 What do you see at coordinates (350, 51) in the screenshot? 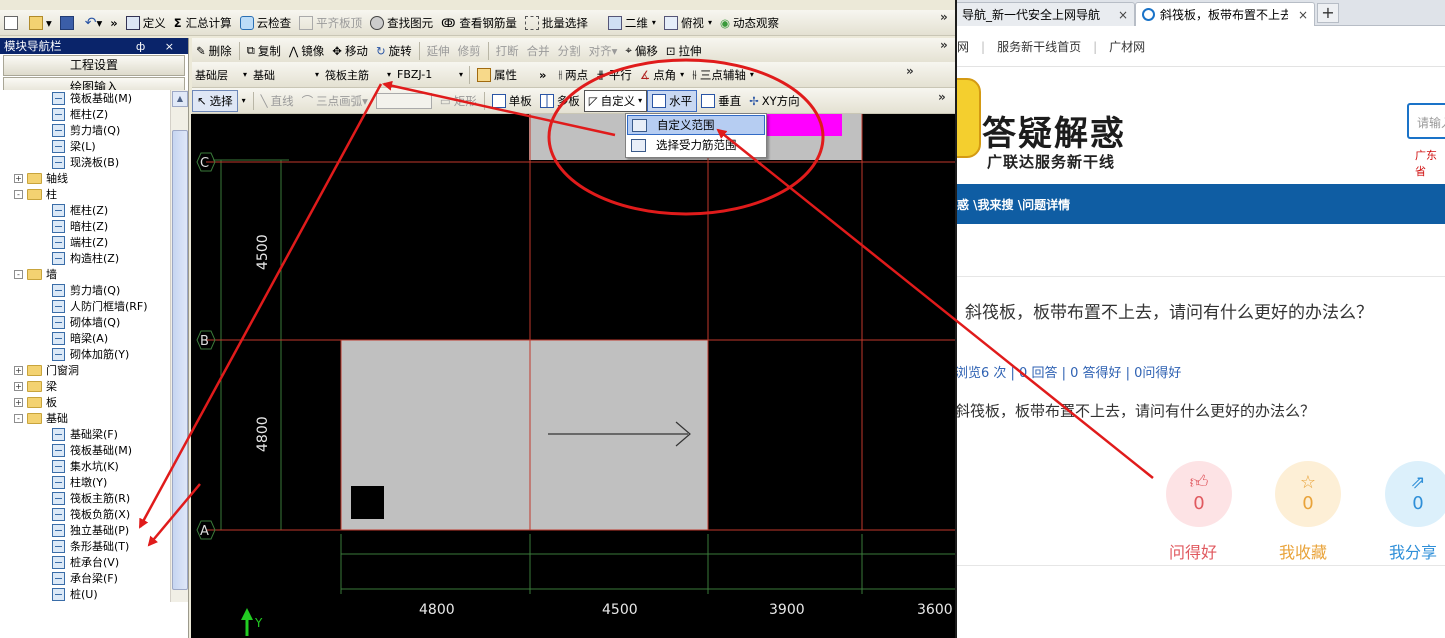
I see `move-button: ✥ 移动` at bounding box center [350, 51].